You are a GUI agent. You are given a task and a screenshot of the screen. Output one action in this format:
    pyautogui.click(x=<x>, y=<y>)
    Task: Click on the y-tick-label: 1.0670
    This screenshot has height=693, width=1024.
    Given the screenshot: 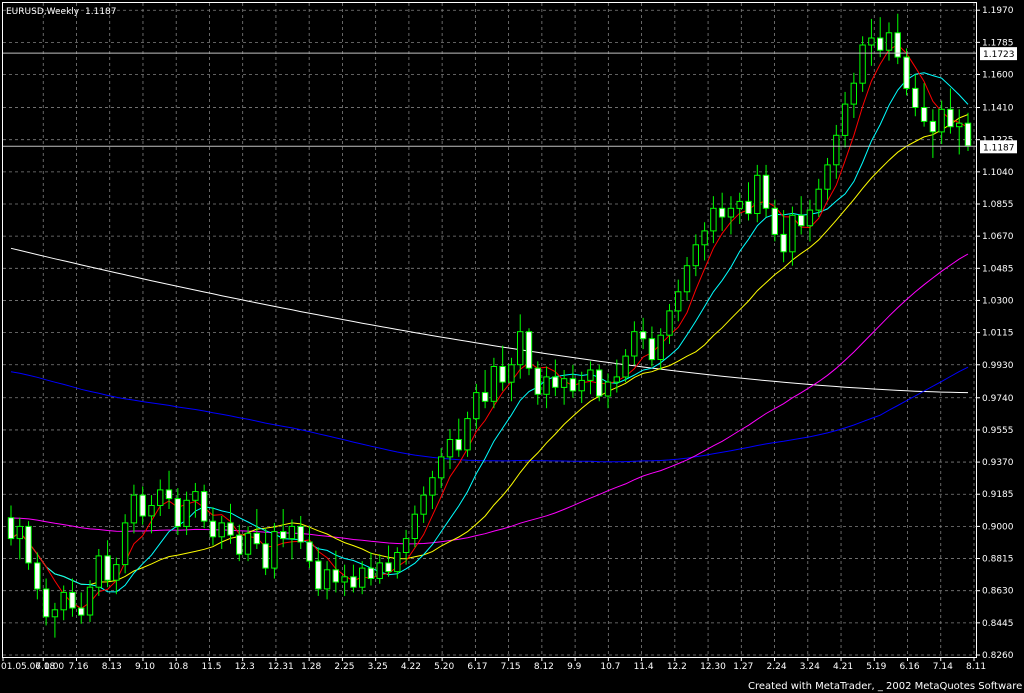 What is the action you would take?
    pyautogui.click(x=998, y=237)
    